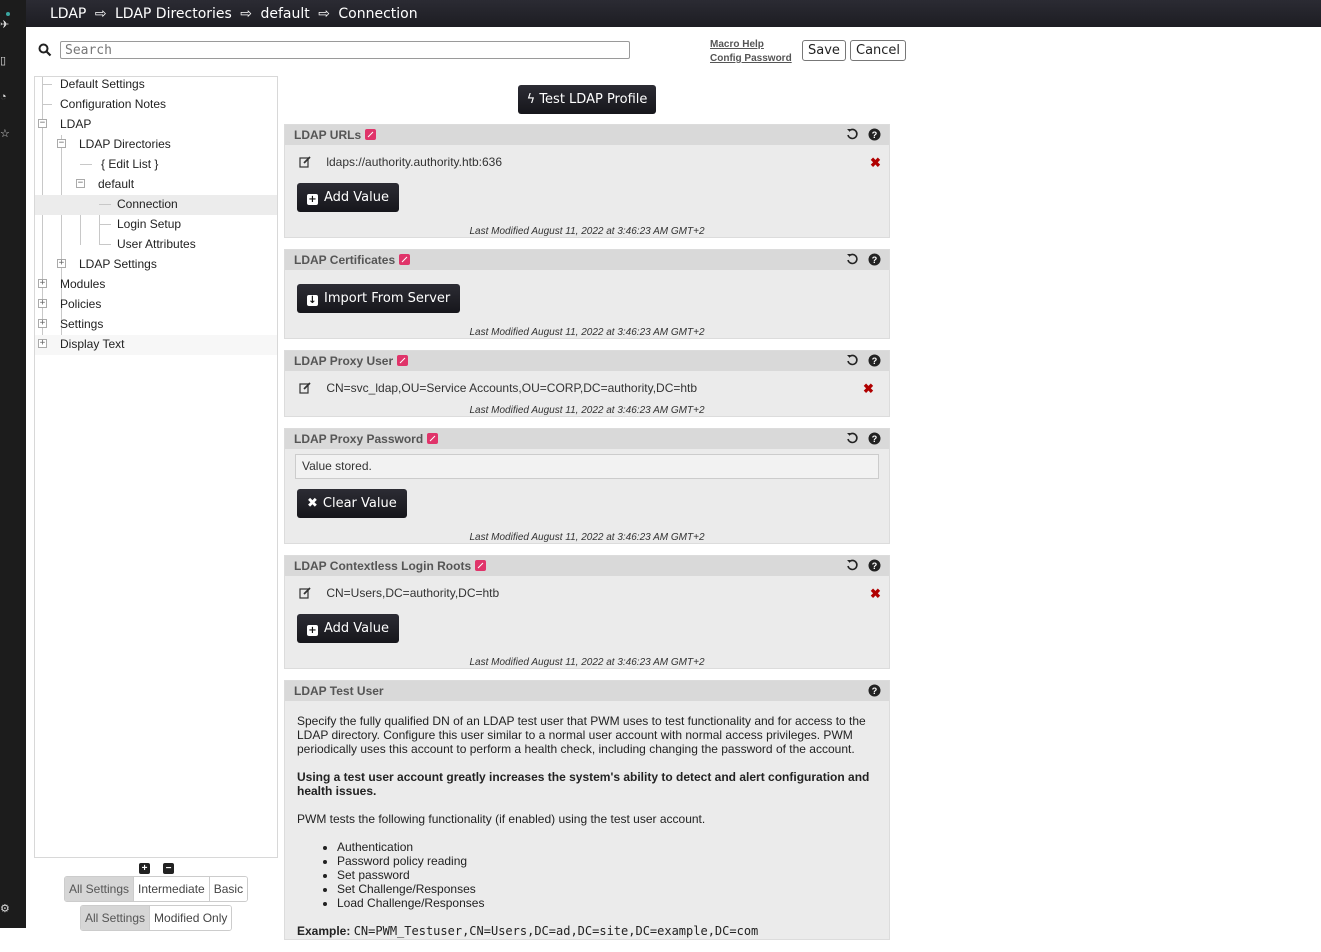  What do you see at coordinates (156, 85) in the screenshot?
I see `tree-item-default-settings: Default Settings` at bounding box center [156, 85].